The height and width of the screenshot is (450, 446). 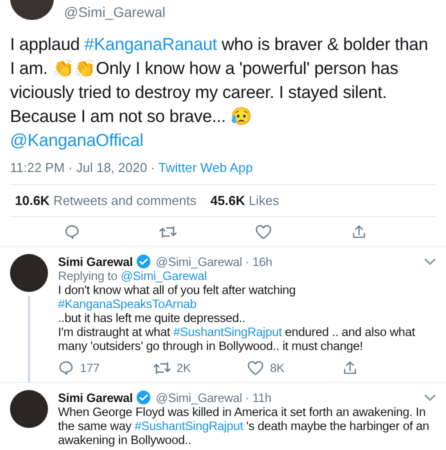 What do you see at coordinates (214, 397) in the screenshot?
I see `user-handle: @Simi_Garewal · 11h` at bounding box center [214, 397].